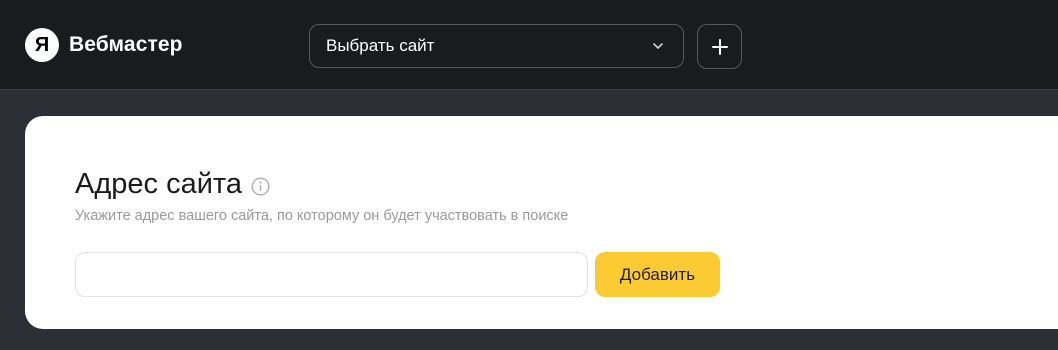 The height and width of the screenshot is (350, 1058). I want to click on page-title: Адрес сайта, so click(158, 184).